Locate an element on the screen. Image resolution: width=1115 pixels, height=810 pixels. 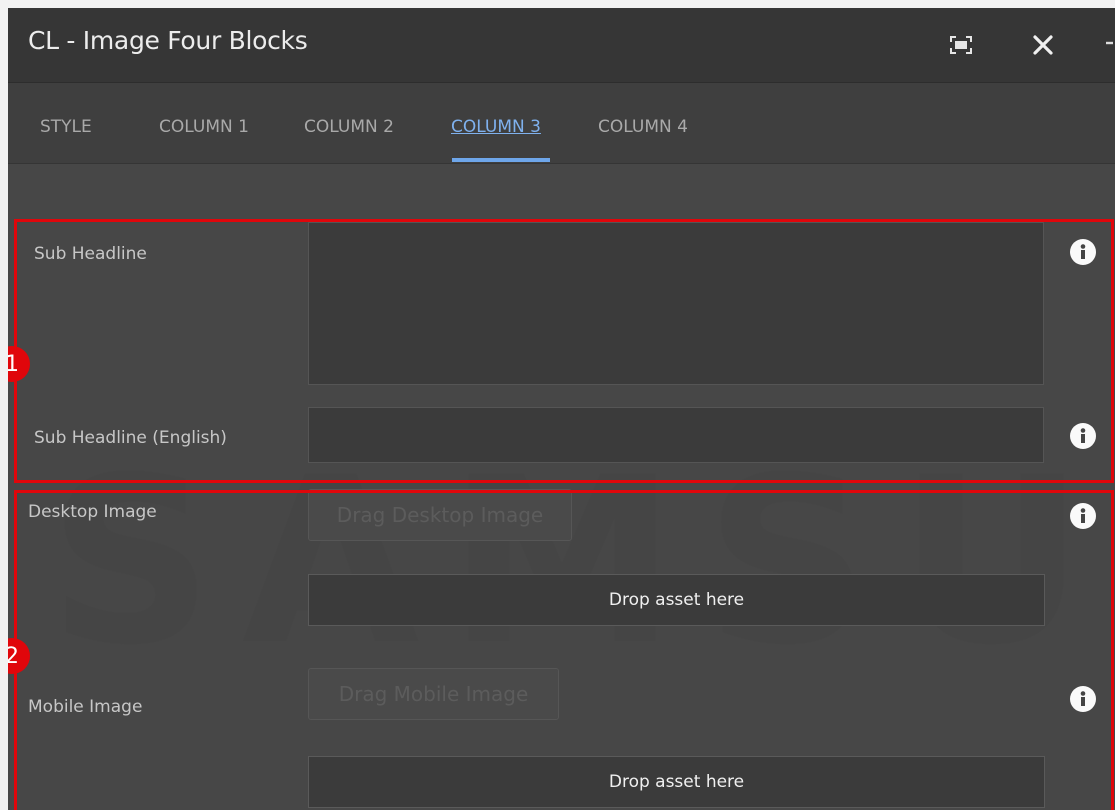
active-tab-indicator is located at coordinates (501, 160).